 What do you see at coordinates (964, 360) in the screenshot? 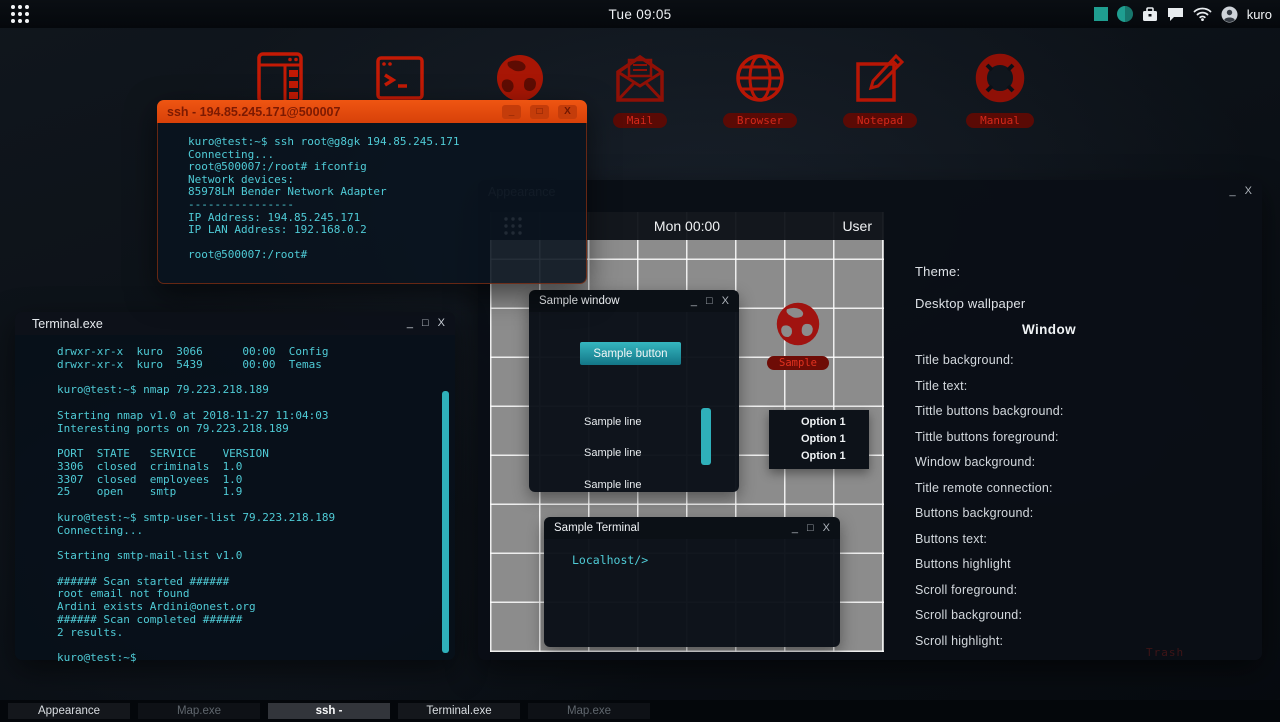
I see `setting-label: Title background:` at bounding box center [964, 360].